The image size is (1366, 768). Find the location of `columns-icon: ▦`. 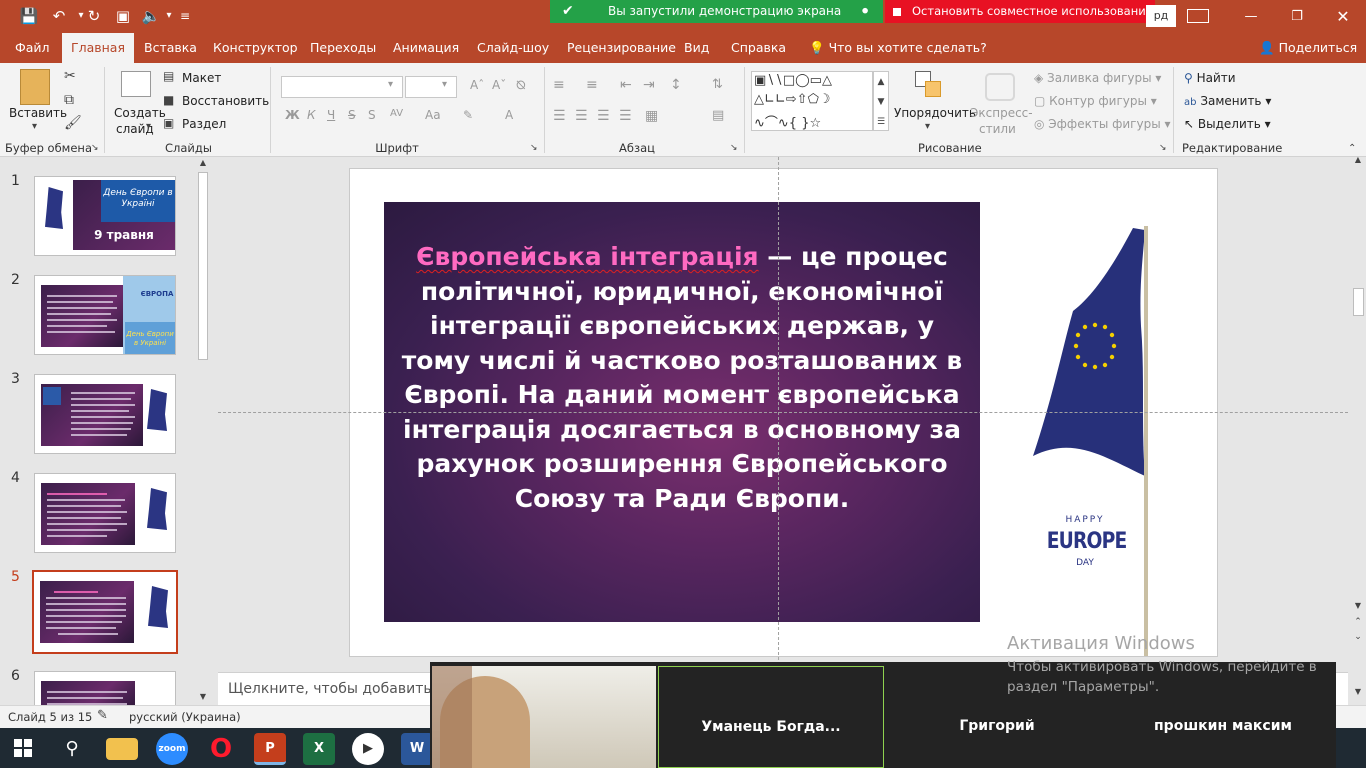

columns-icon: ▦ is located at coordinates (651, 116).